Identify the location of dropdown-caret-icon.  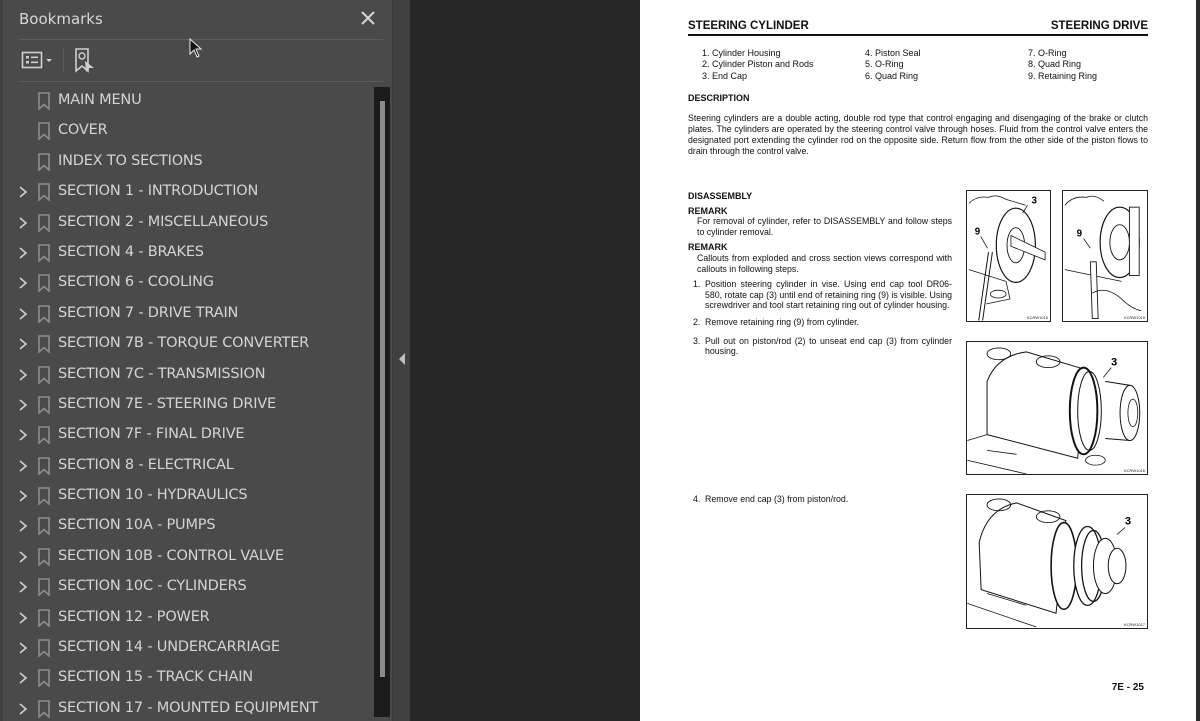
(49, 60).